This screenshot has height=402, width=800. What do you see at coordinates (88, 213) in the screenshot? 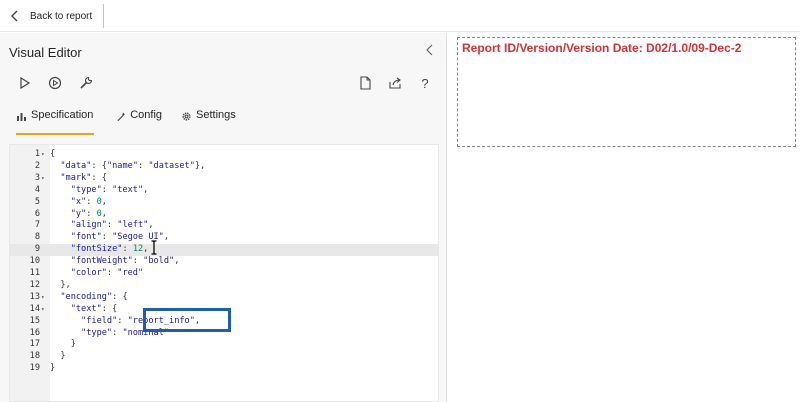
I see `code-text: "y": 0,` at bounding box center [88, 213].